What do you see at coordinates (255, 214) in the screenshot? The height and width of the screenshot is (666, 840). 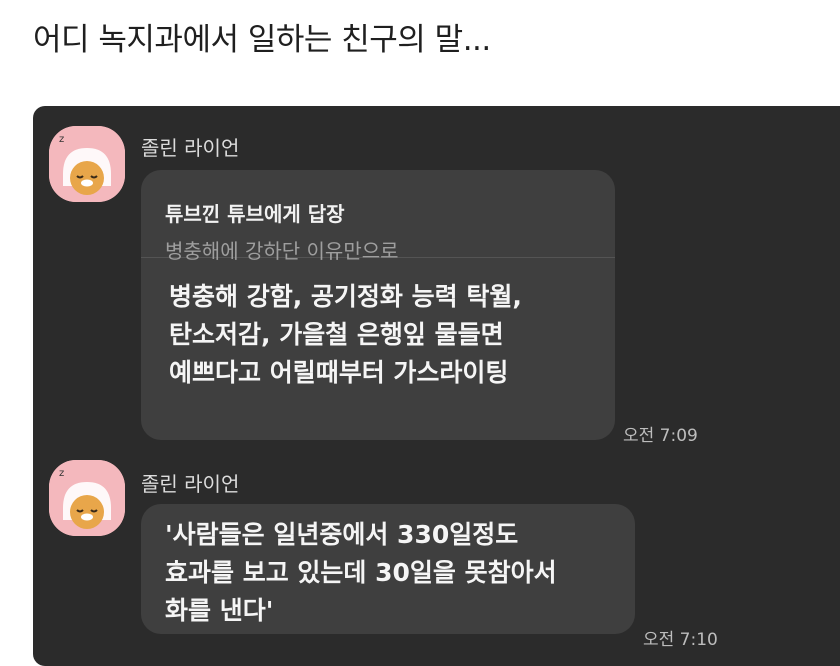 I see `reply-to-label: 튜브낀 튜브에게 답장` at bounding box center [255, 214].